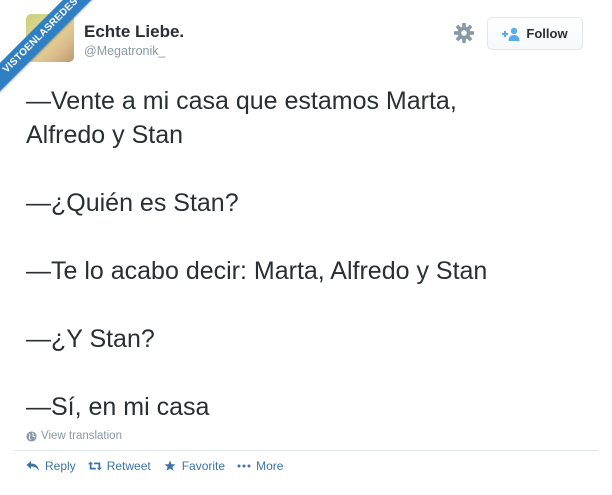 Image resolution: width=612 pixels, height=495 pixels. What do you see at coordinates (270, 466) in the screenshot?
I see `more-label: More` at bounding box center [270, 466].